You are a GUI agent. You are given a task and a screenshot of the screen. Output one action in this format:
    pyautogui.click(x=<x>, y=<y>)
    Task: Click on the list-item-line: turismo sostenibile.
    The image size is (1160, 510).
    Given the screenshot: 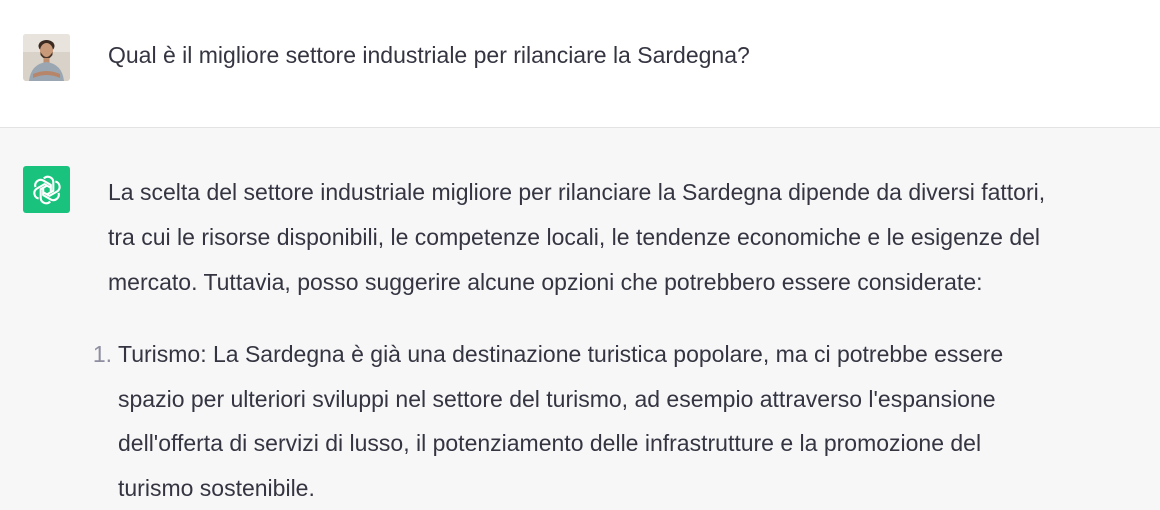 What is the action you would take?
    pyautogui.click(x=216, y=487)
    